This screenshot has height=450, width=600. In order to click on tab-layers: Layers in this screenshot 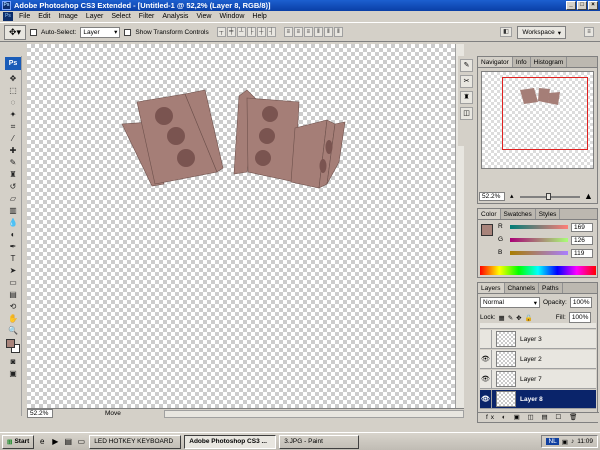, I will do `click(491, 288)`.